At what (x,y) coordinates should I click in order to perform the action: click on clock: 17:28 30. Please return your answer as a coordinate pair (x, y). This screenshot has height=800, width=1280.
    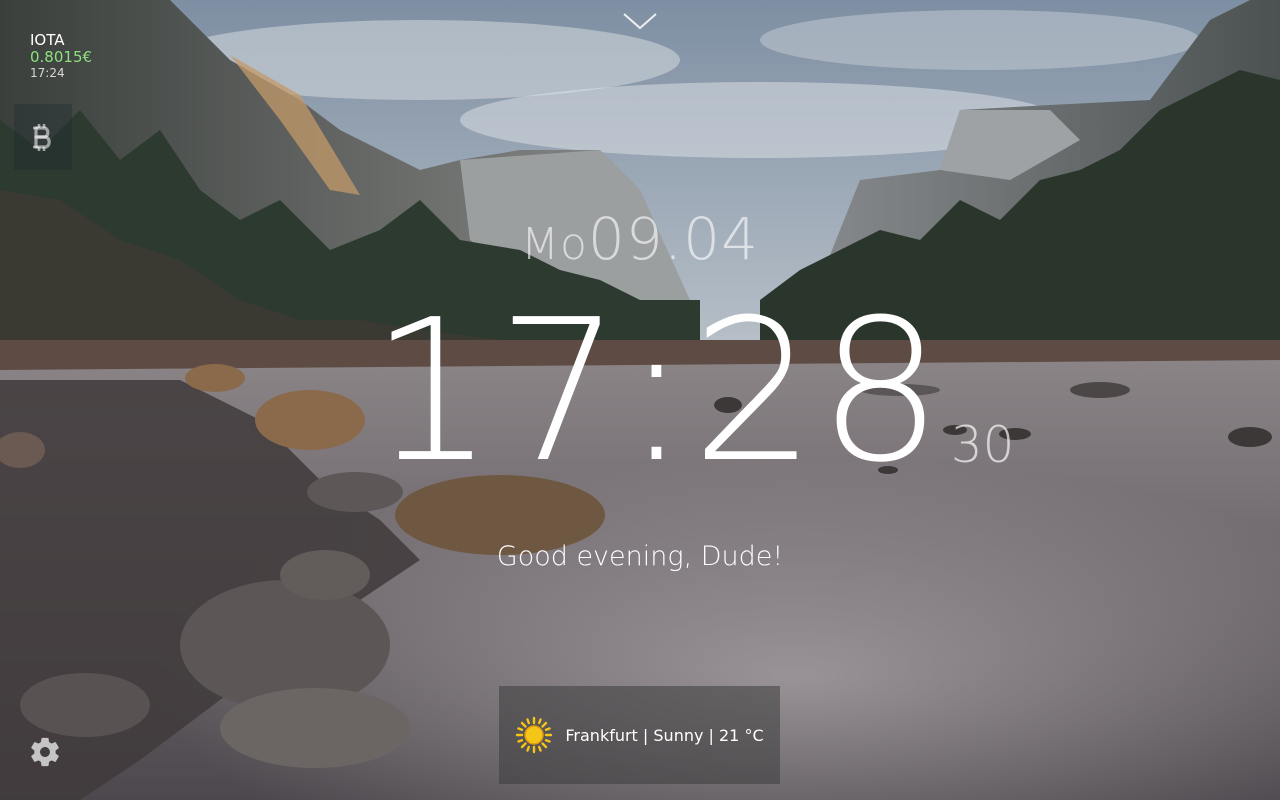
    Looking at the image, I should click on (692, 392).